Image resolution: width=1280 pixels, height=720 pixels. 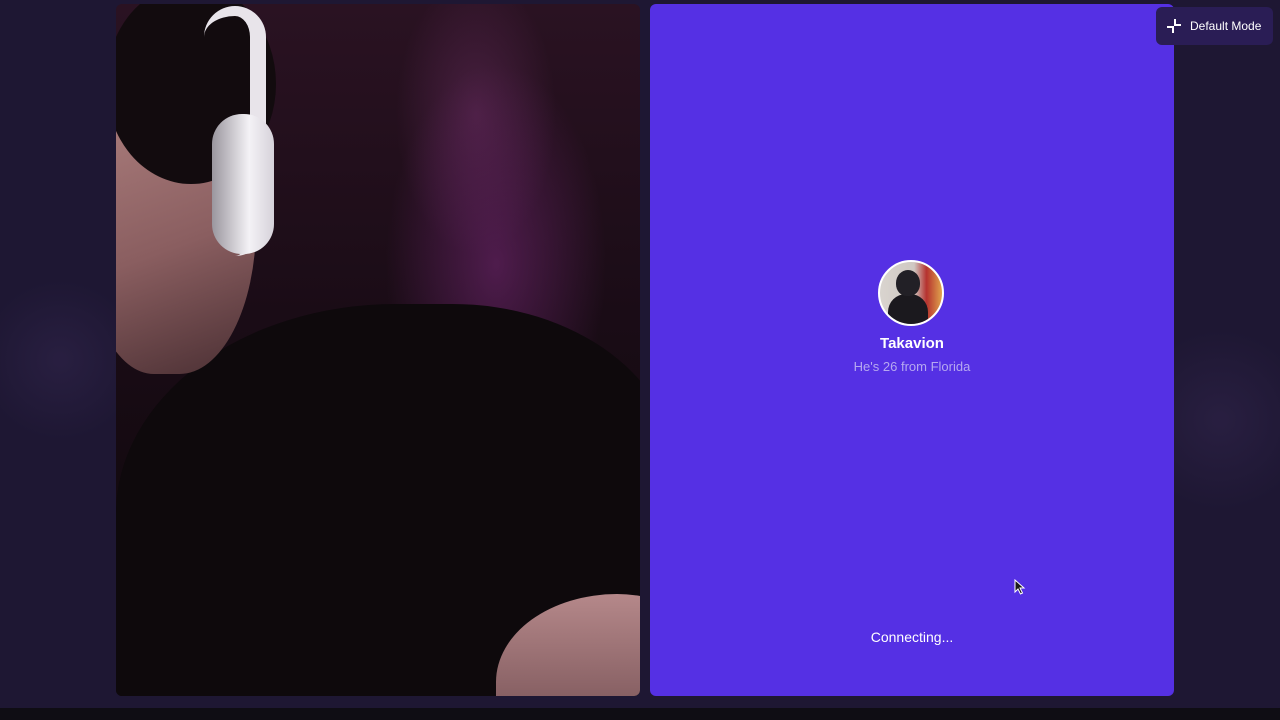 What do you see at coordinates (912, 366) in the screenshot?
I see `remote-user-subtitle: He's 26 from Florida` at bounding box center [912, 366].